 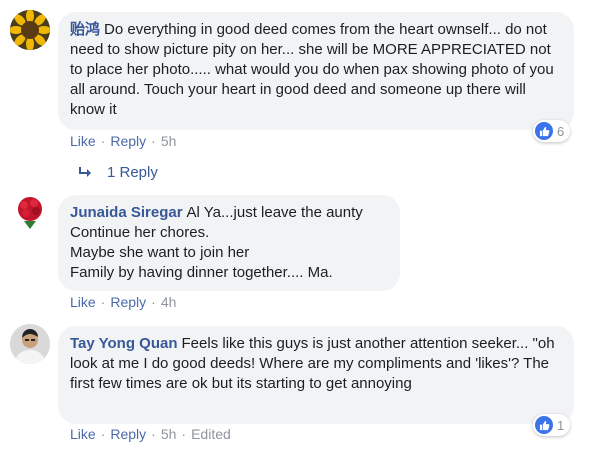 What do you see at coordinates (169, 302) in the screenshot?
I see `timestamp: 4h` at bounding box center [169, 302].